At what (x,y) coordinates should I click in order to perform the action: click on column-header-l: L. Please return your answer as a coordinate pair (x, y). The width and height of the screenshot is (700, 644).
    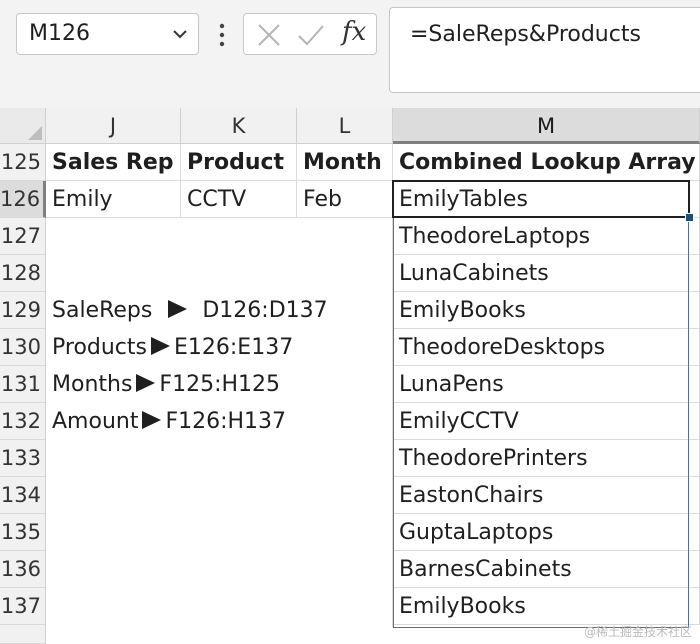
    Looking at the image, I should click on (345, 126).